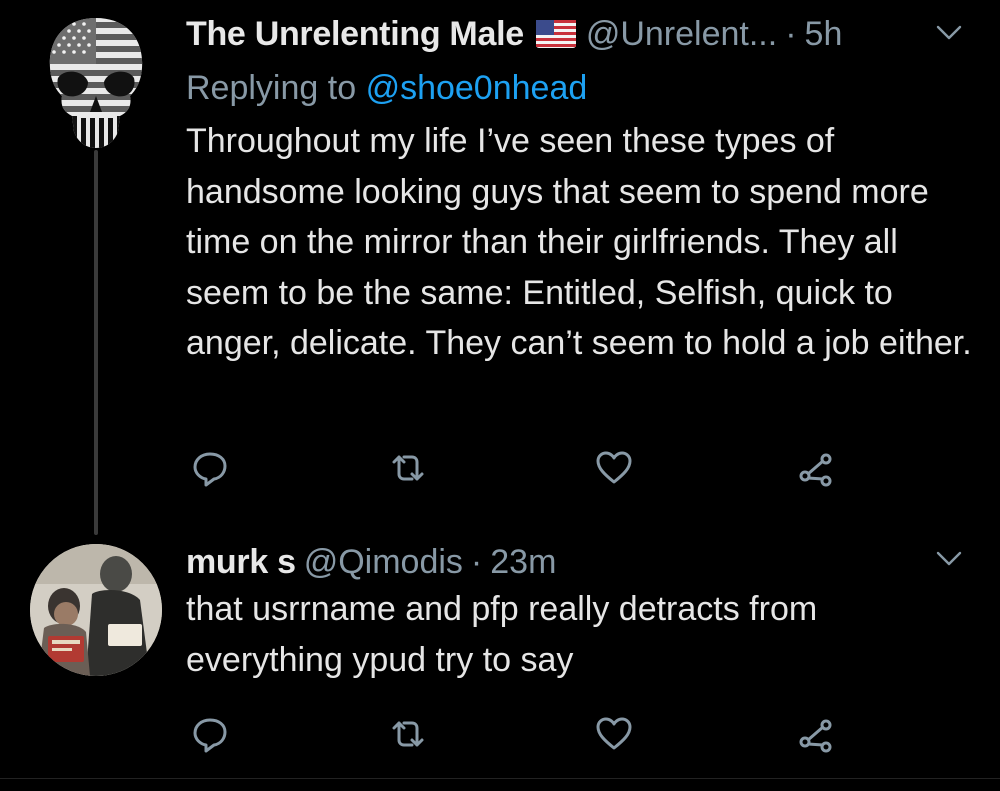  I want to click on replying-to: Replying to @shoe0nhead, so click(581, 88).